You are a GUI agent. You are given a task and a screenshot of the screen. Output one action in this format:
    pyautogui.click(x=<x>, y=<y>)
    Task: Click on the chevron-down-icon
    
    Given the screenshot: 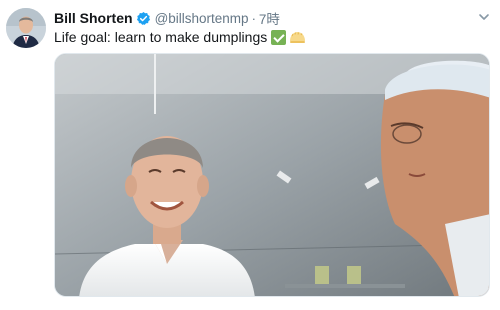 What is the action you would take?
    pyautogui.click(x=484, y=17)
    